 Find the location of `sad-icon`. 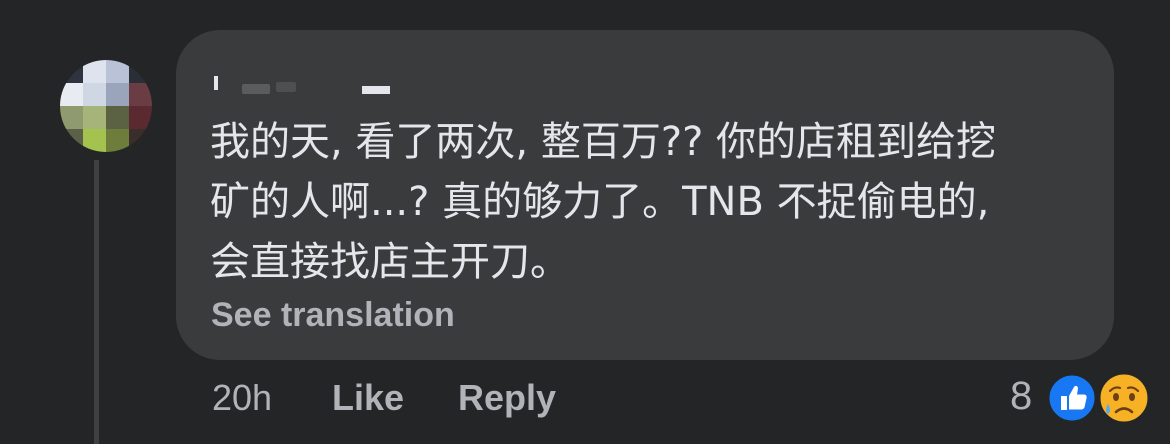

sad-icon is located at coordinates (1124, 398).